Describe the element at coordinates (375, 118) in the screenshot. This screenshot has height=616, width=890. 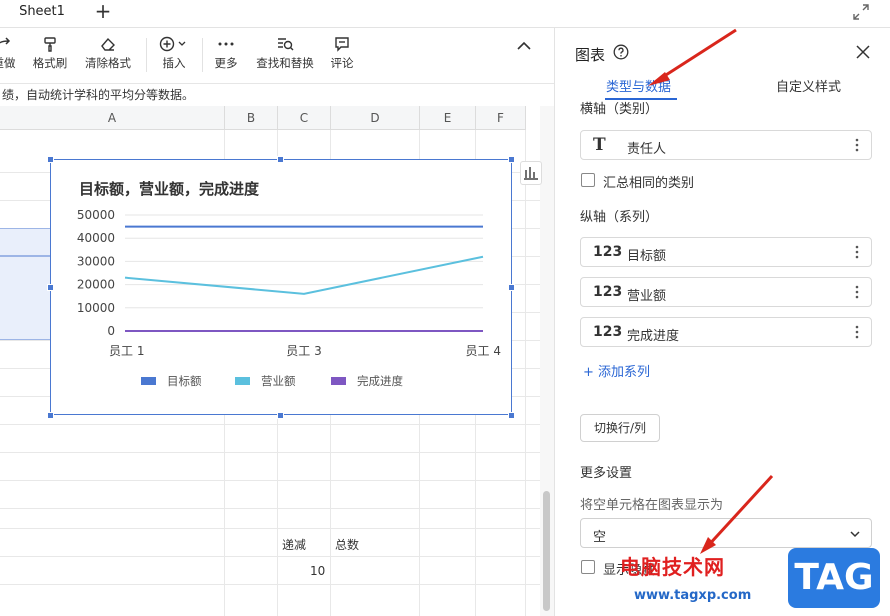
I see `column-header-d: D` at that location.